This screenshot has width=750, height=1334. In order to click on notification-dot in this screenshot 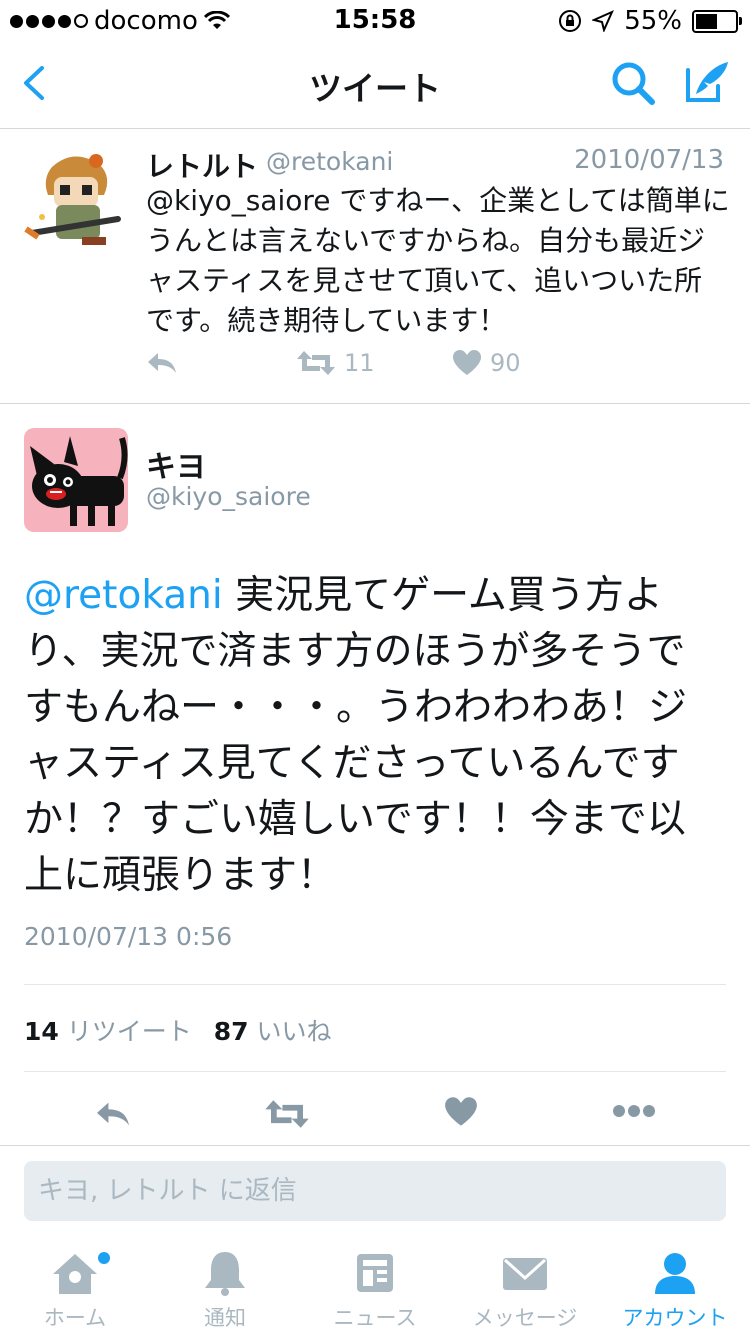, I will do `click(104, 1258)`.